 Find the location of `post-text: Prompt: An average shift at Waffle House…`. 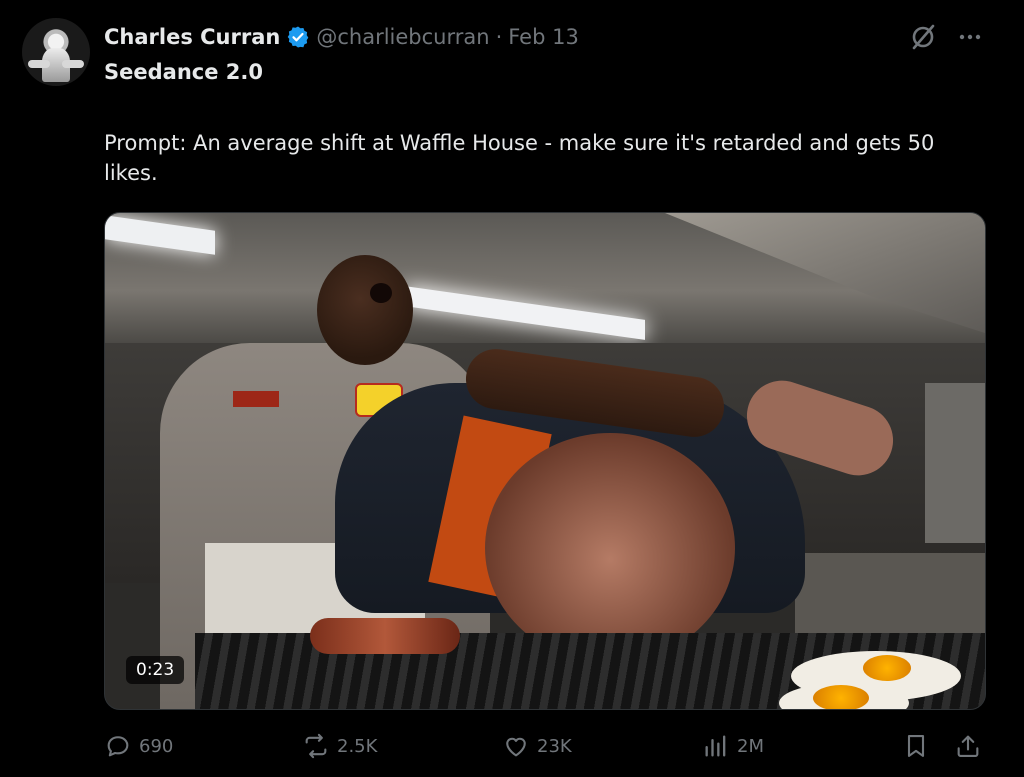

post-text: Prompt: An average shift at Waffle House… is located at coordinates (519, 158).